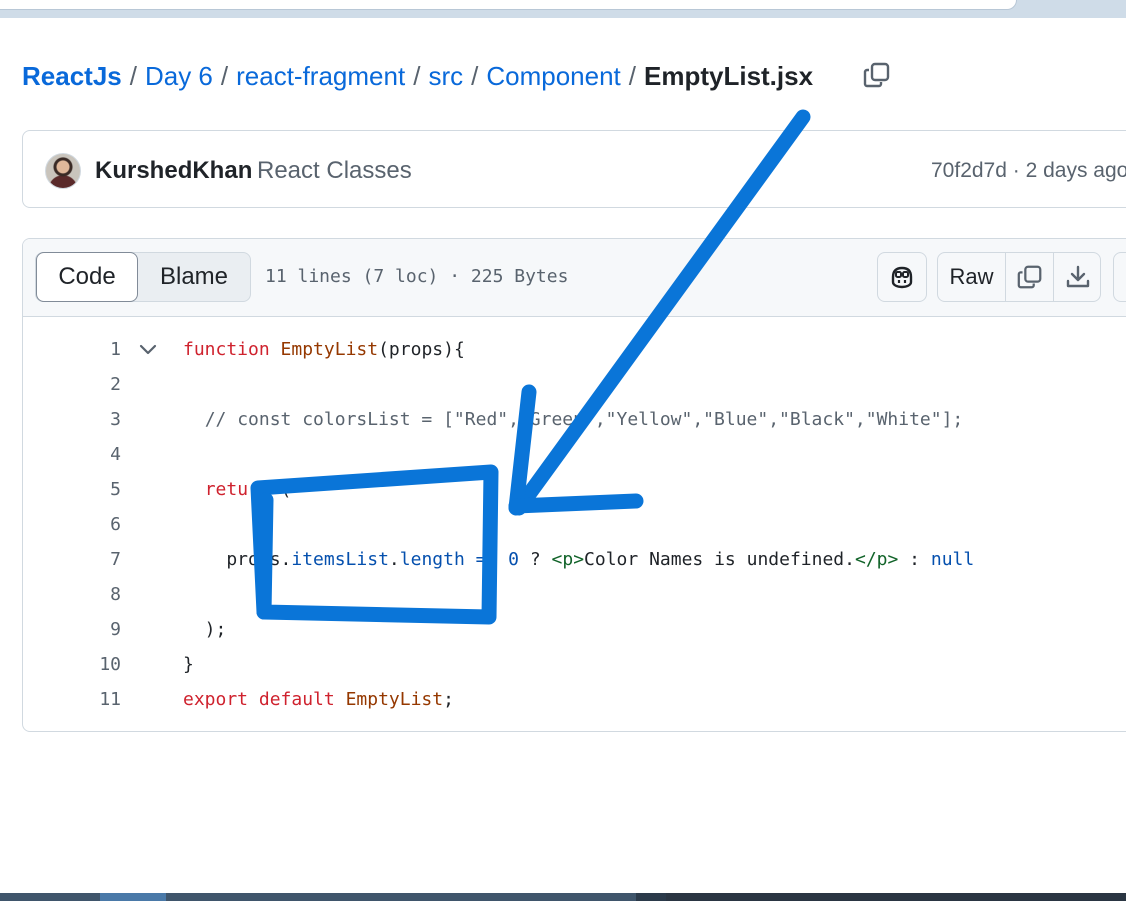 This screenshot has width=1126, height=901. What do you see at coordinates (574, 384) in the screenshot?
I see `code-line: 2` at bounding box center [574, 384].